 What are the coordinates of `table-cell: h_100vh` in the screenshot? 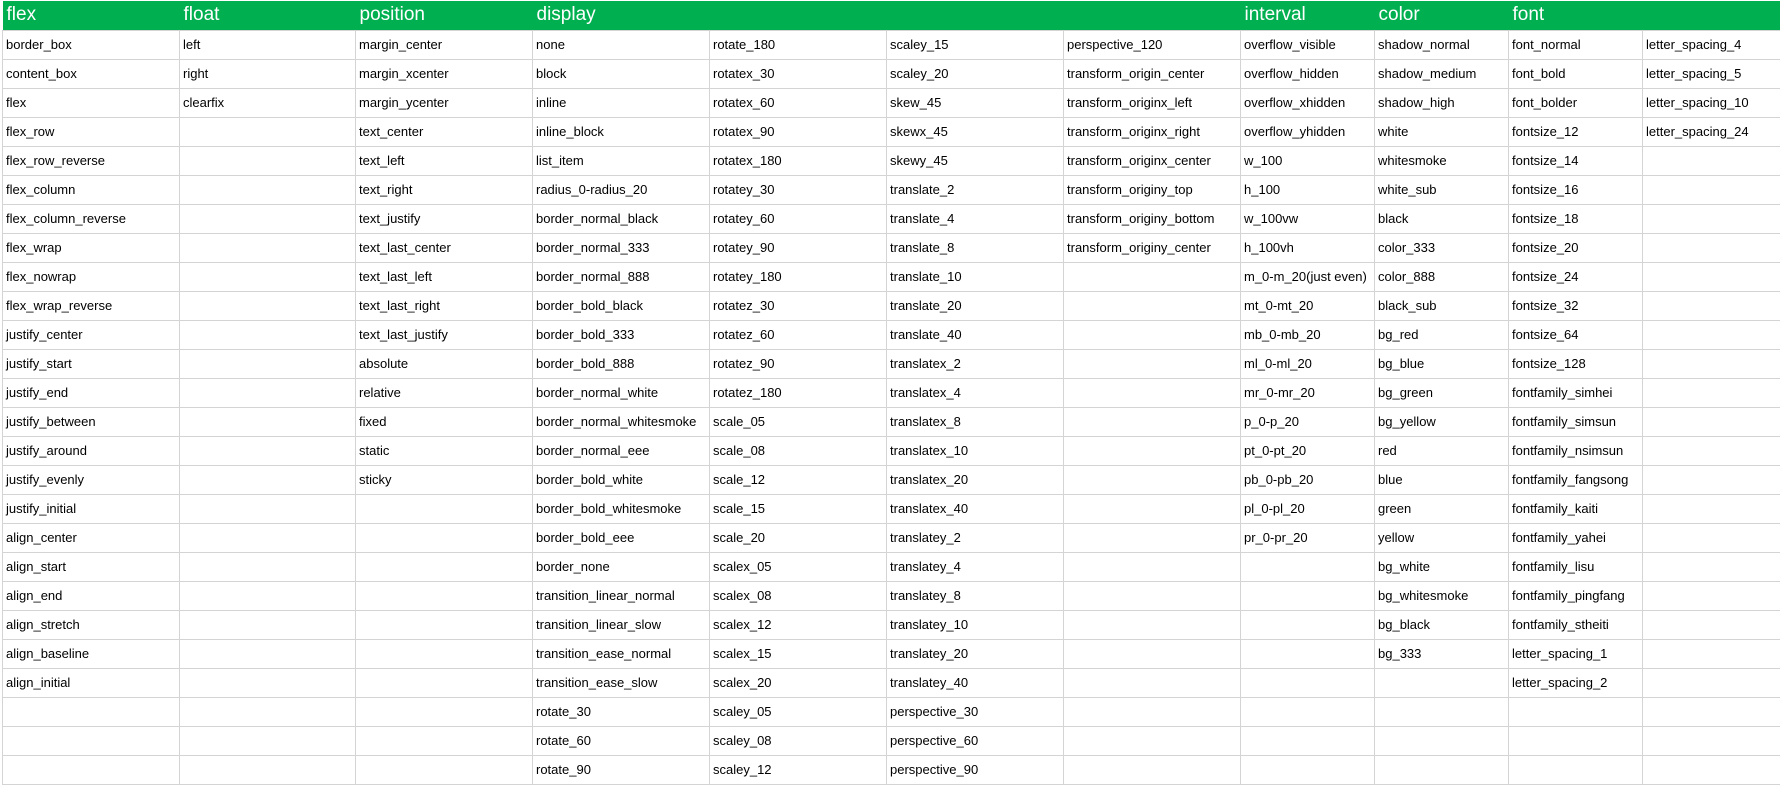 It's located at (1307, 247).